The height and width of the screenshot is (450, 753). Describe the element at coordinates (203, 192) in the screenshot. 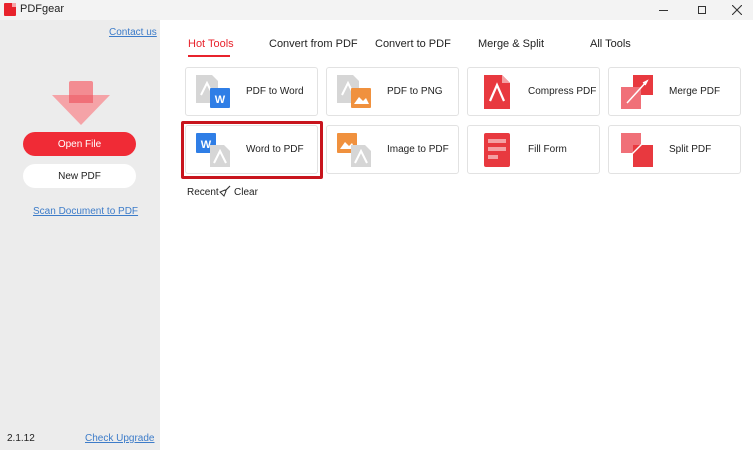

I see `recent-label: Recent` at that location.